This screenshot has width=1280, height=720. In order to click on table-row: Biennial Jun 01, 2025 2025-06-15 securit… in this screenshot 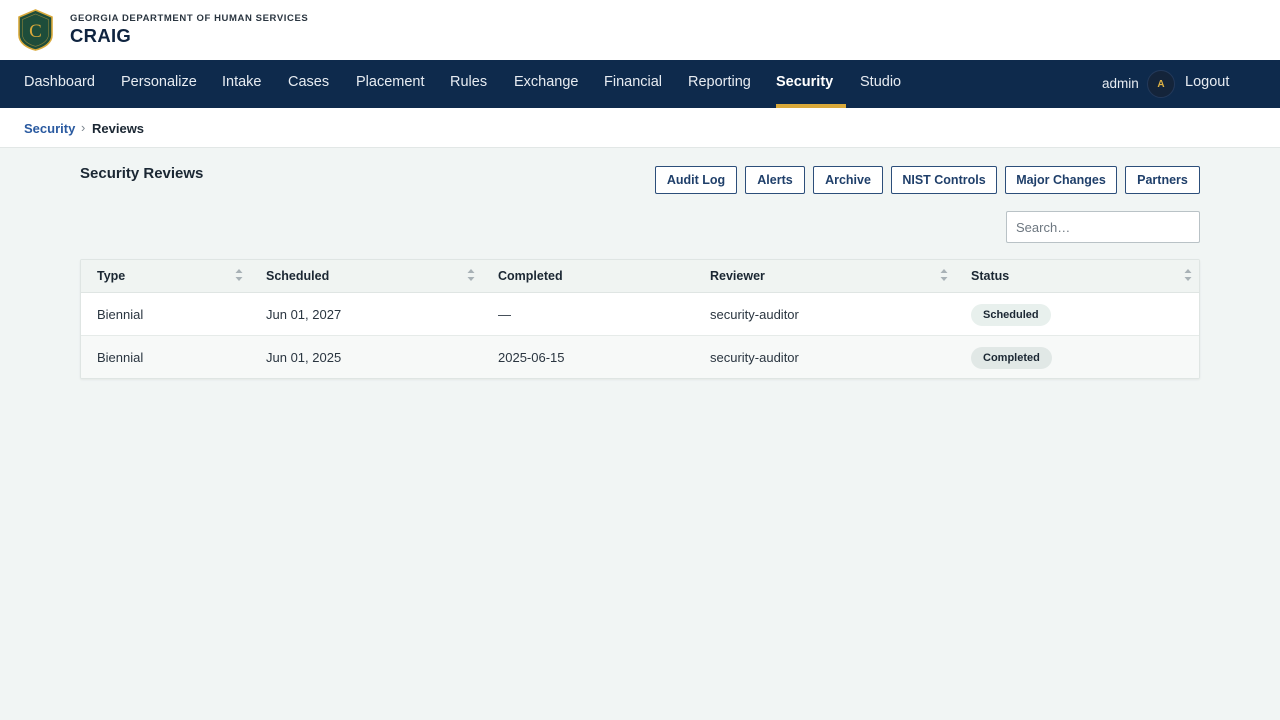, I will do `click(640, 357)`.